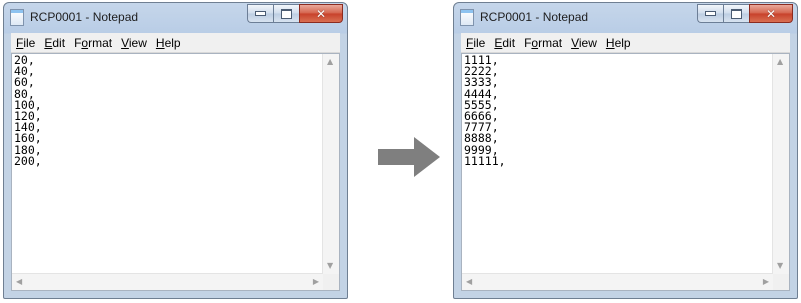 This screenshot has height=303, width=801. Describe the element at coordinates (409, 157) in the screenshot. I see `right-arrow-icon` at that location.